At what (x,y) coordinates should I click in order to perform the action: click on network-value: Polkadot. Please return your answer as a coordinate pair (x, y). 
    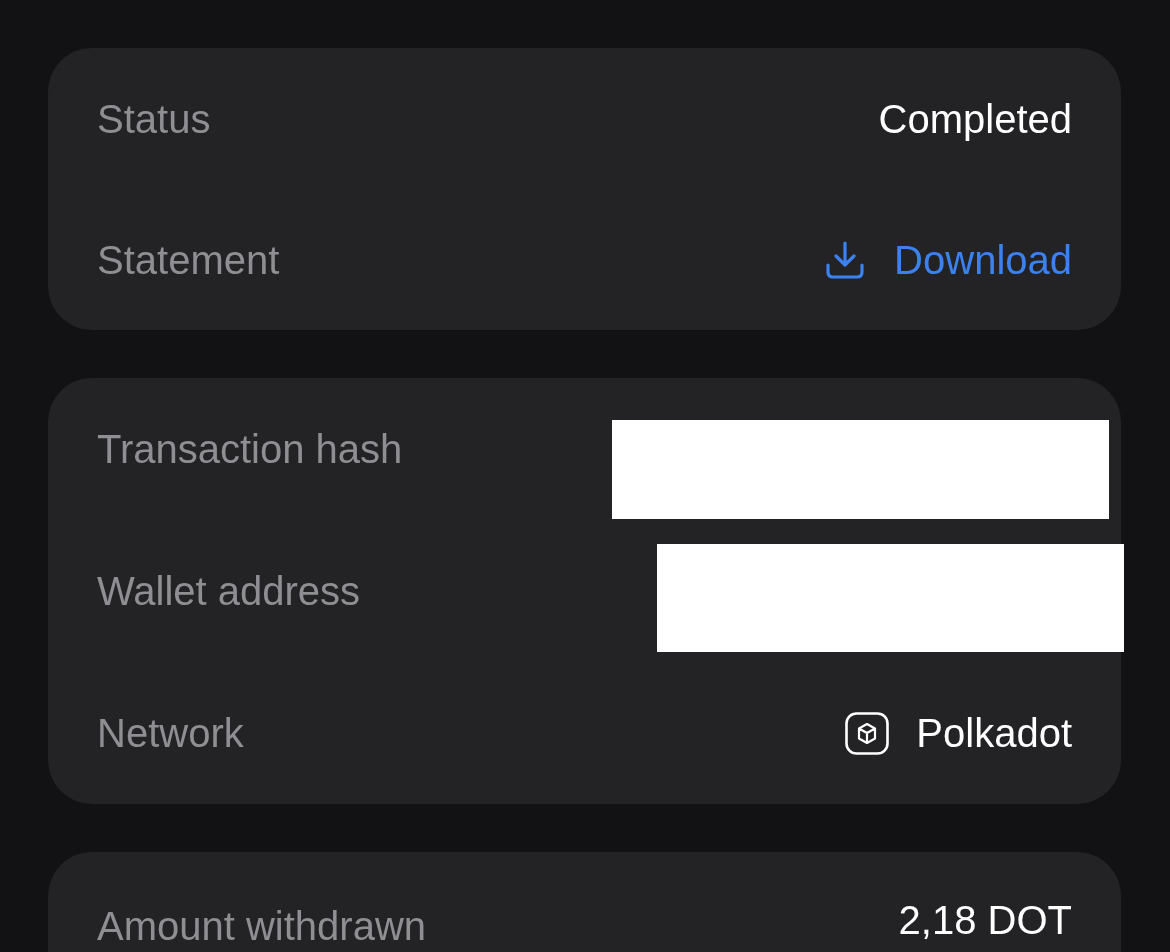
    Looking at the image, I should click on (994, 733).